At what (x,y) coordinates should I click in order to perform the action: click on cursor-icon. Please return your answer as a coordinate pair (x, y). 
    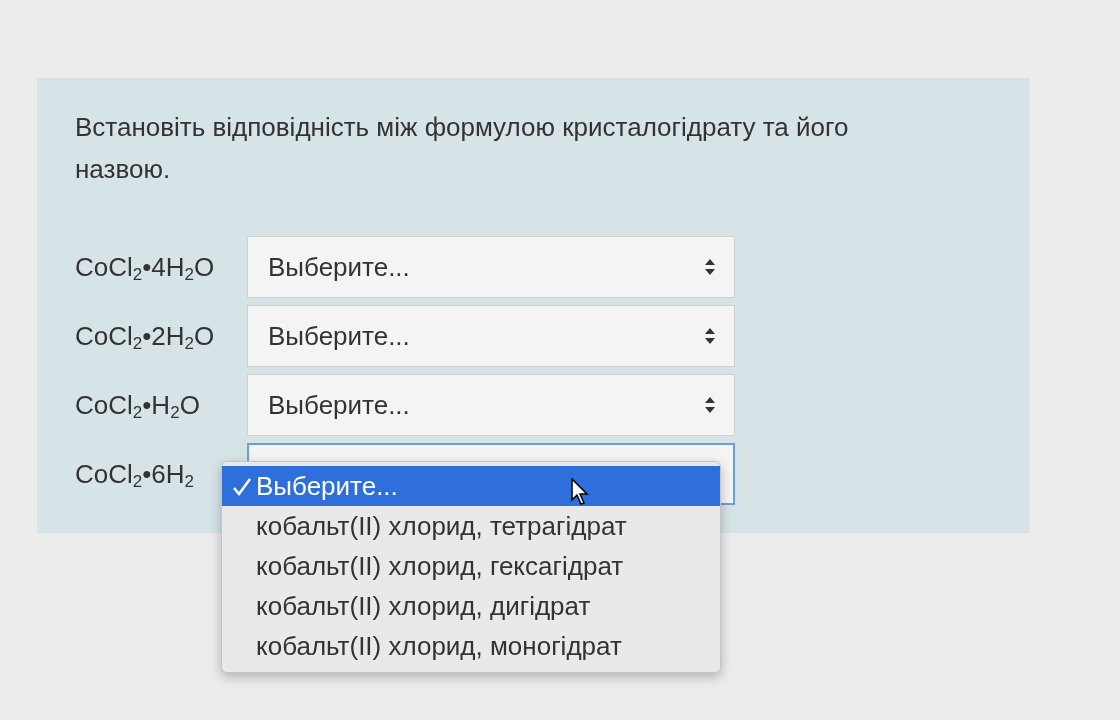
    Looking at the image, I should click on (580, 492).